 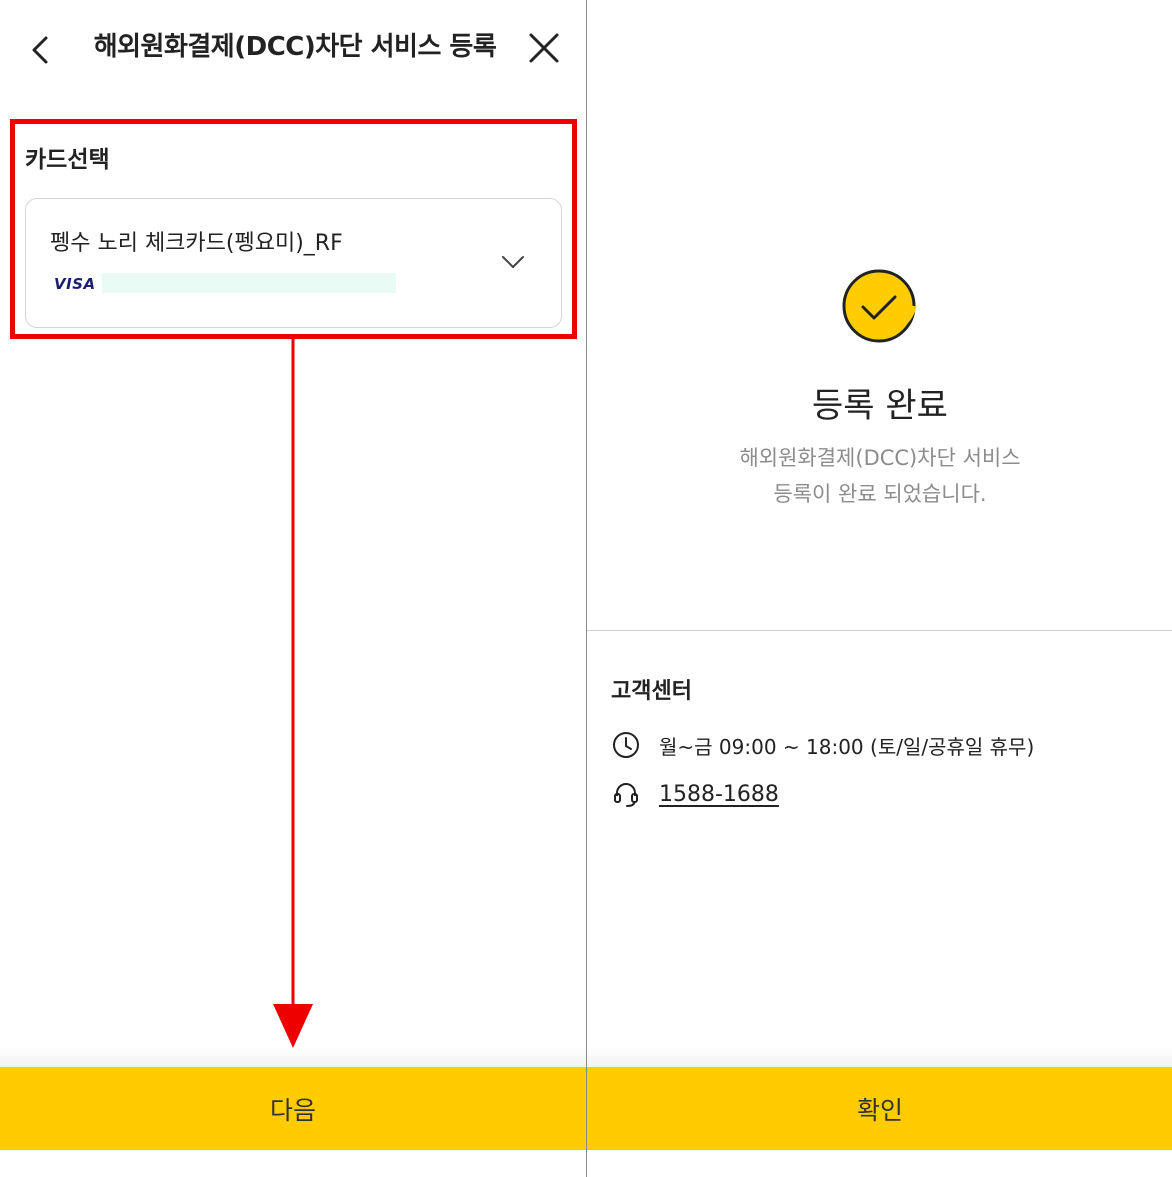 What do you see at coordinates (847, 746) in the screenshot?
I see `hours-text: 월~금 09:00 ~ 18:00 (토/일/공휴일 휴무)` at bounding box center [847, 746].